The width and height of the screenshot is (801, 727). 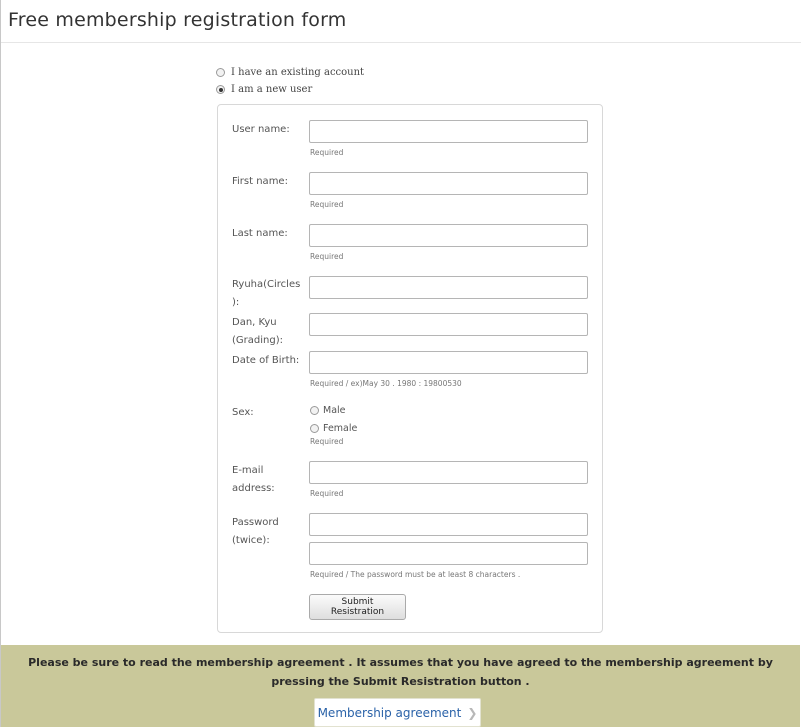 I want to click on password-input, so click(x=448, y=524).